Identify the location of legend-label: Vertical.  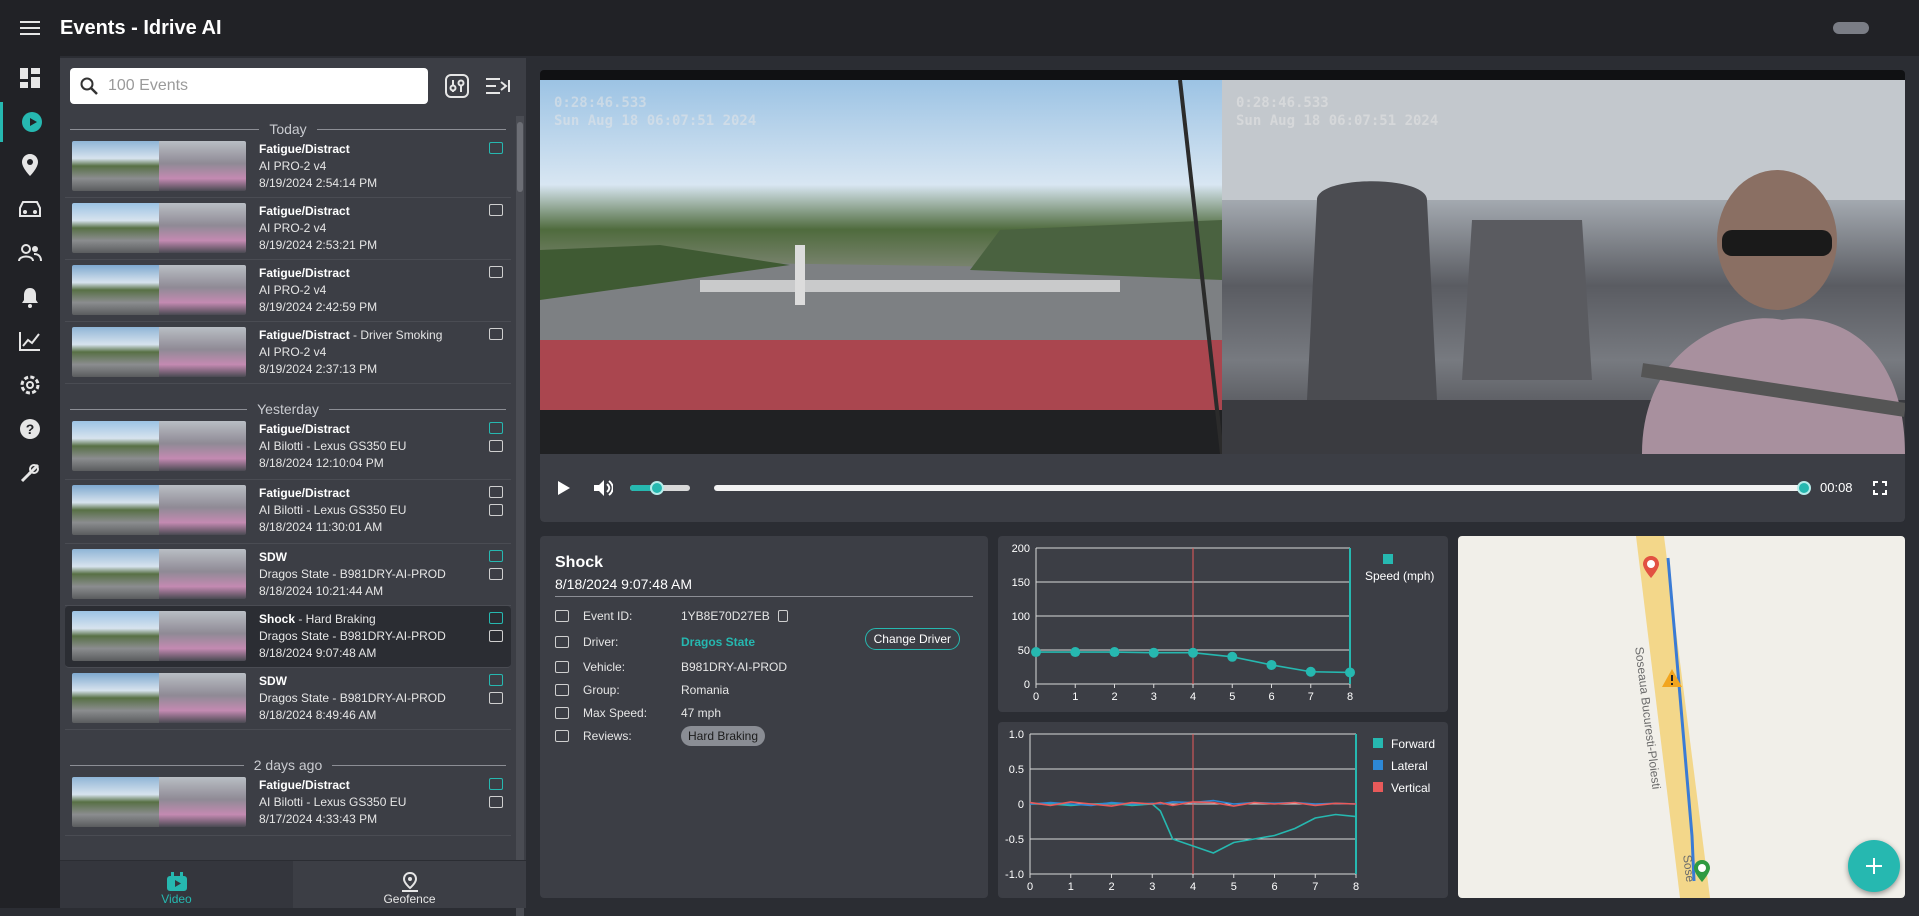
(1410, 788).